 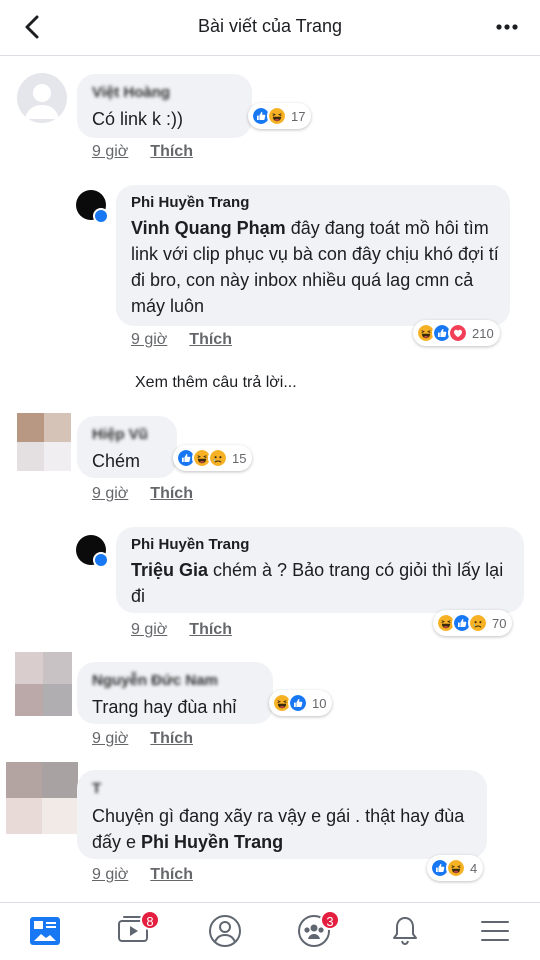 I want to click on reaction-summary: 210, so click(x=456, y=333).